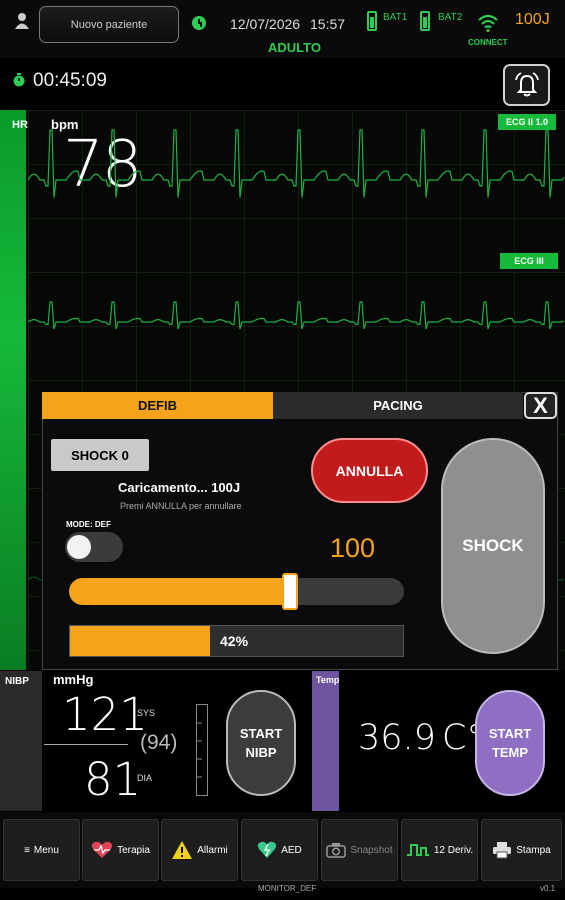 Image resolution: width=565 pixels, height=900 pixels. What do you see at coordinates (113, 779) in the screenshot?
I see `diastolic-value: 81` at bounding box center [113, 779].